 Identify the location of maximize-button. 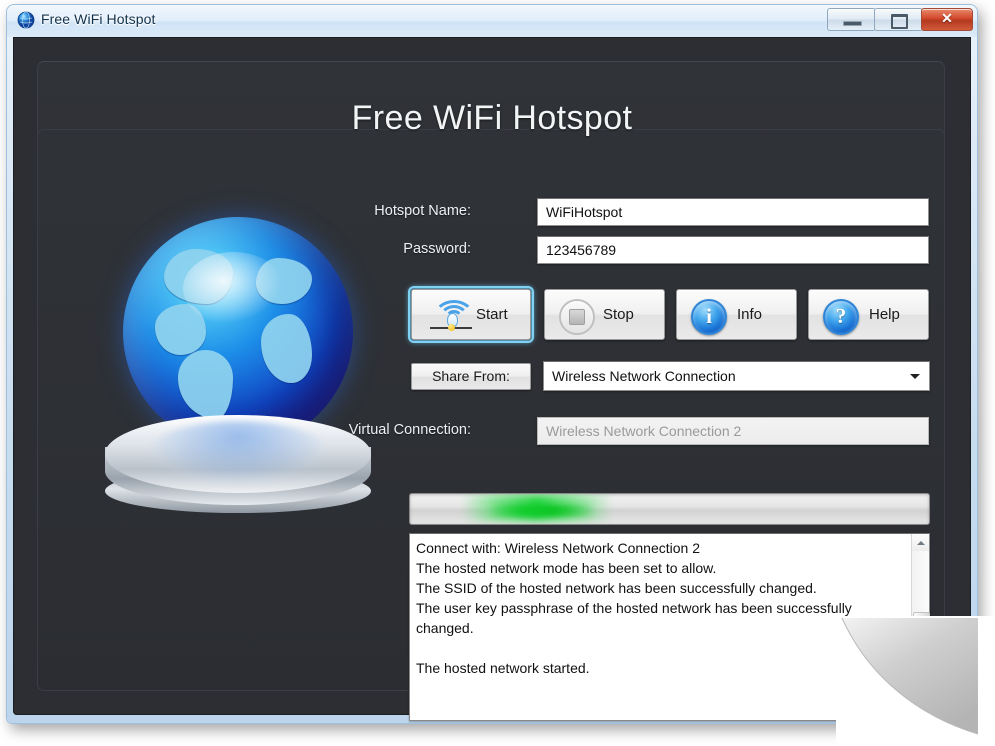
(898, 19).